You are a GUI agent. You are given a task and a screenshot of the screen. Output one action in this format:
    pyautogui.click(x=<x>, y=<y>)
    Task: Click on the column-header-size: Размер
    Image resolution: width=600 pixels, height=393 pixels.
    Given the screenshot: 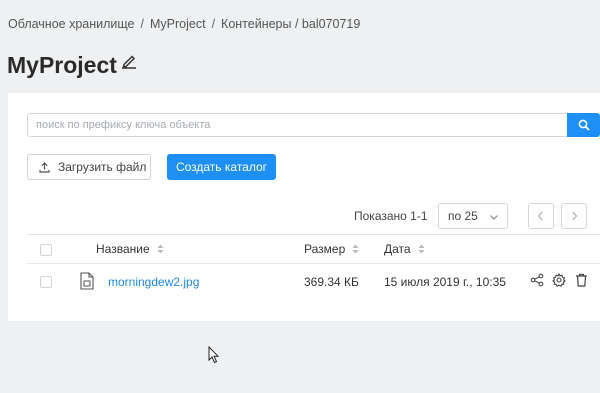 What is the action you would take?
    pyautogui.click(x=331, y=249)
    